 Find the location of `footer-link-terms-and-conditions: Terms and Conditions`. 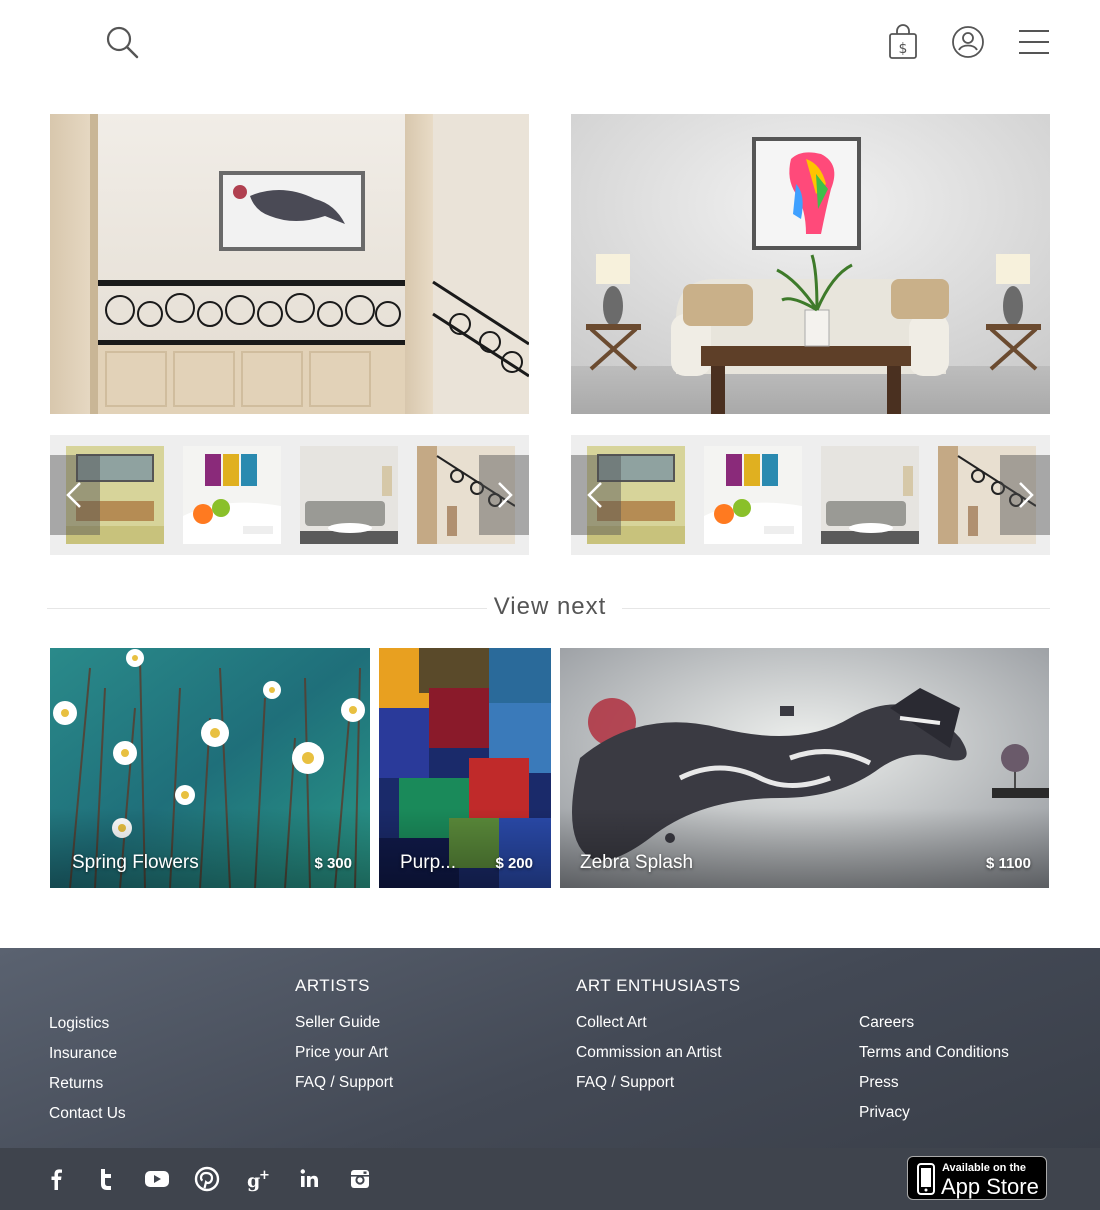

footer-link-terms-and-conditions: Terms and Conditions is located at coordinates (934, 1053).